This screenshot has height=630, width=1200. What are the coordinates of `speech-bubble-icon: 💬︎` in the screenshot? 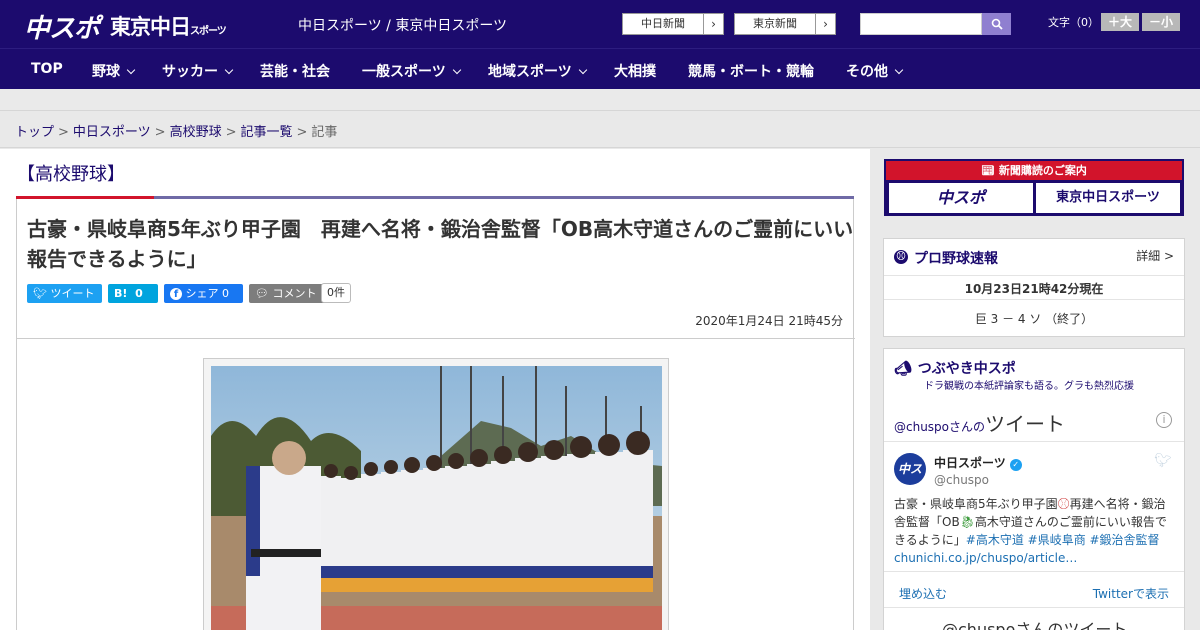 It's located at (262, 293).